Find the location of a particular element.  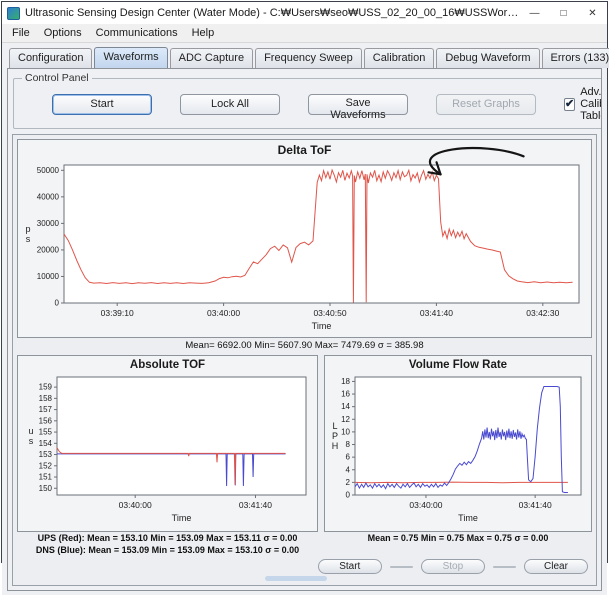

window-controls: — □ ✕ is located at coordinates (563, 13).